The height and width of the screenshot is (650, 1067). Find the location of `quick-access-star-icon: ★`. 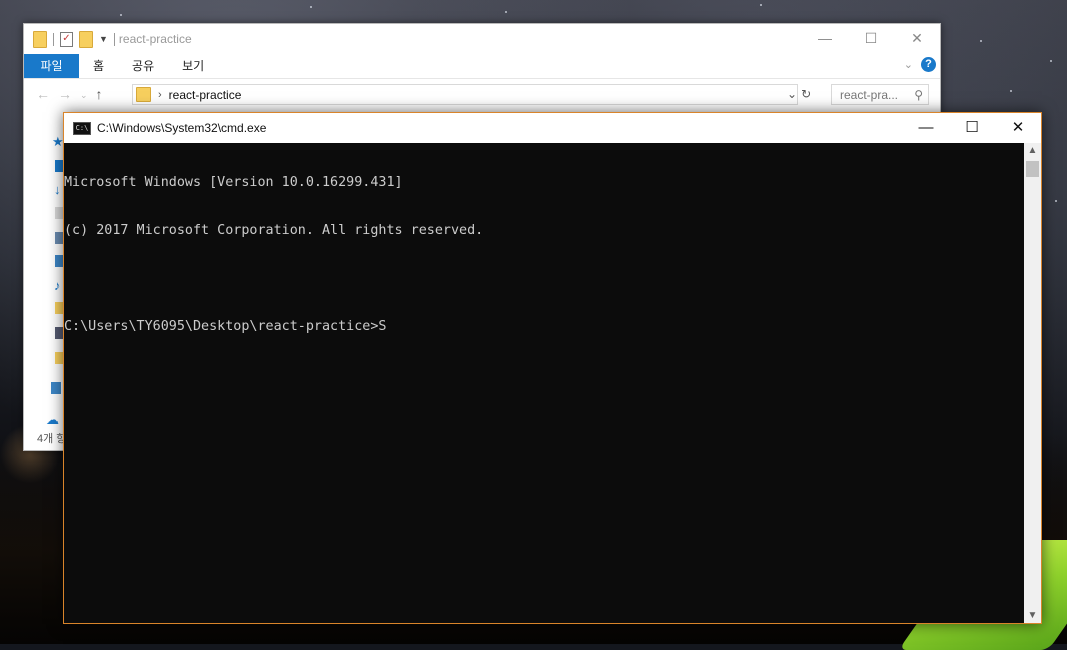

quick-access-star-icon: ★ is located at coordinates (58, 141).